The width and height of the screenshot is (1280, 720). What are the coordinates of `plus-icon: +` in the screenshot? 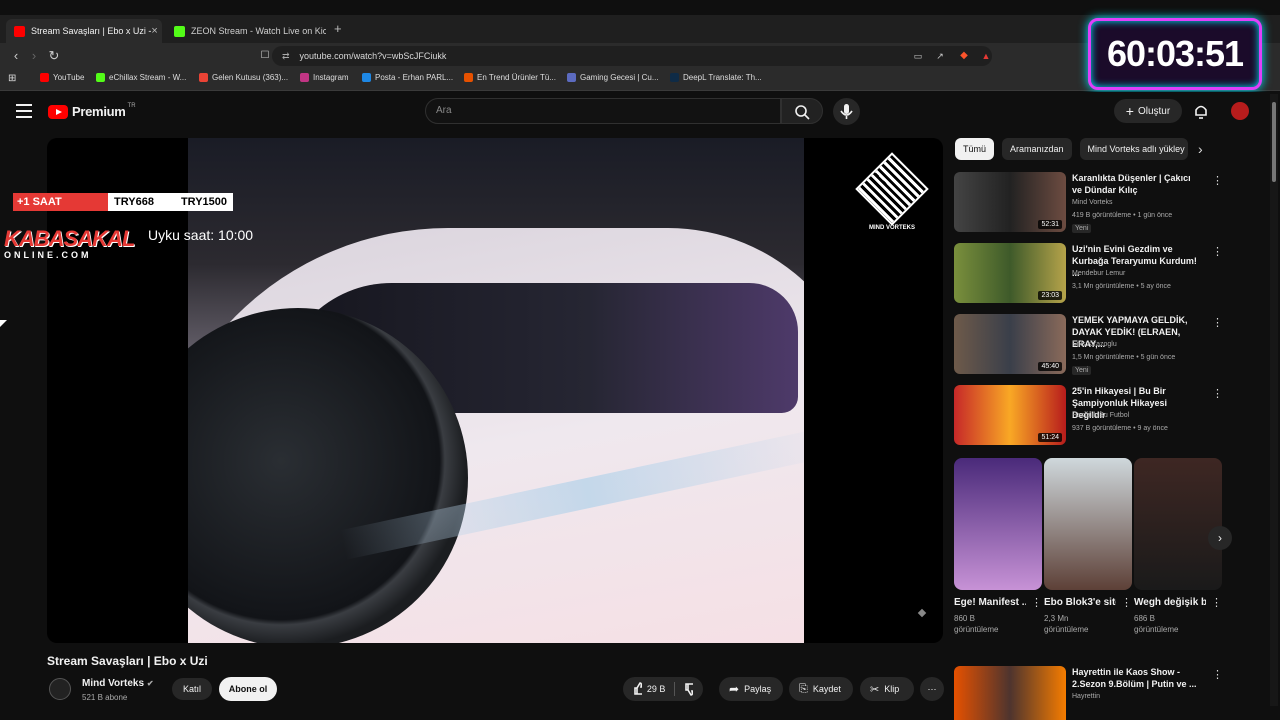 It's located at (1129, 111).